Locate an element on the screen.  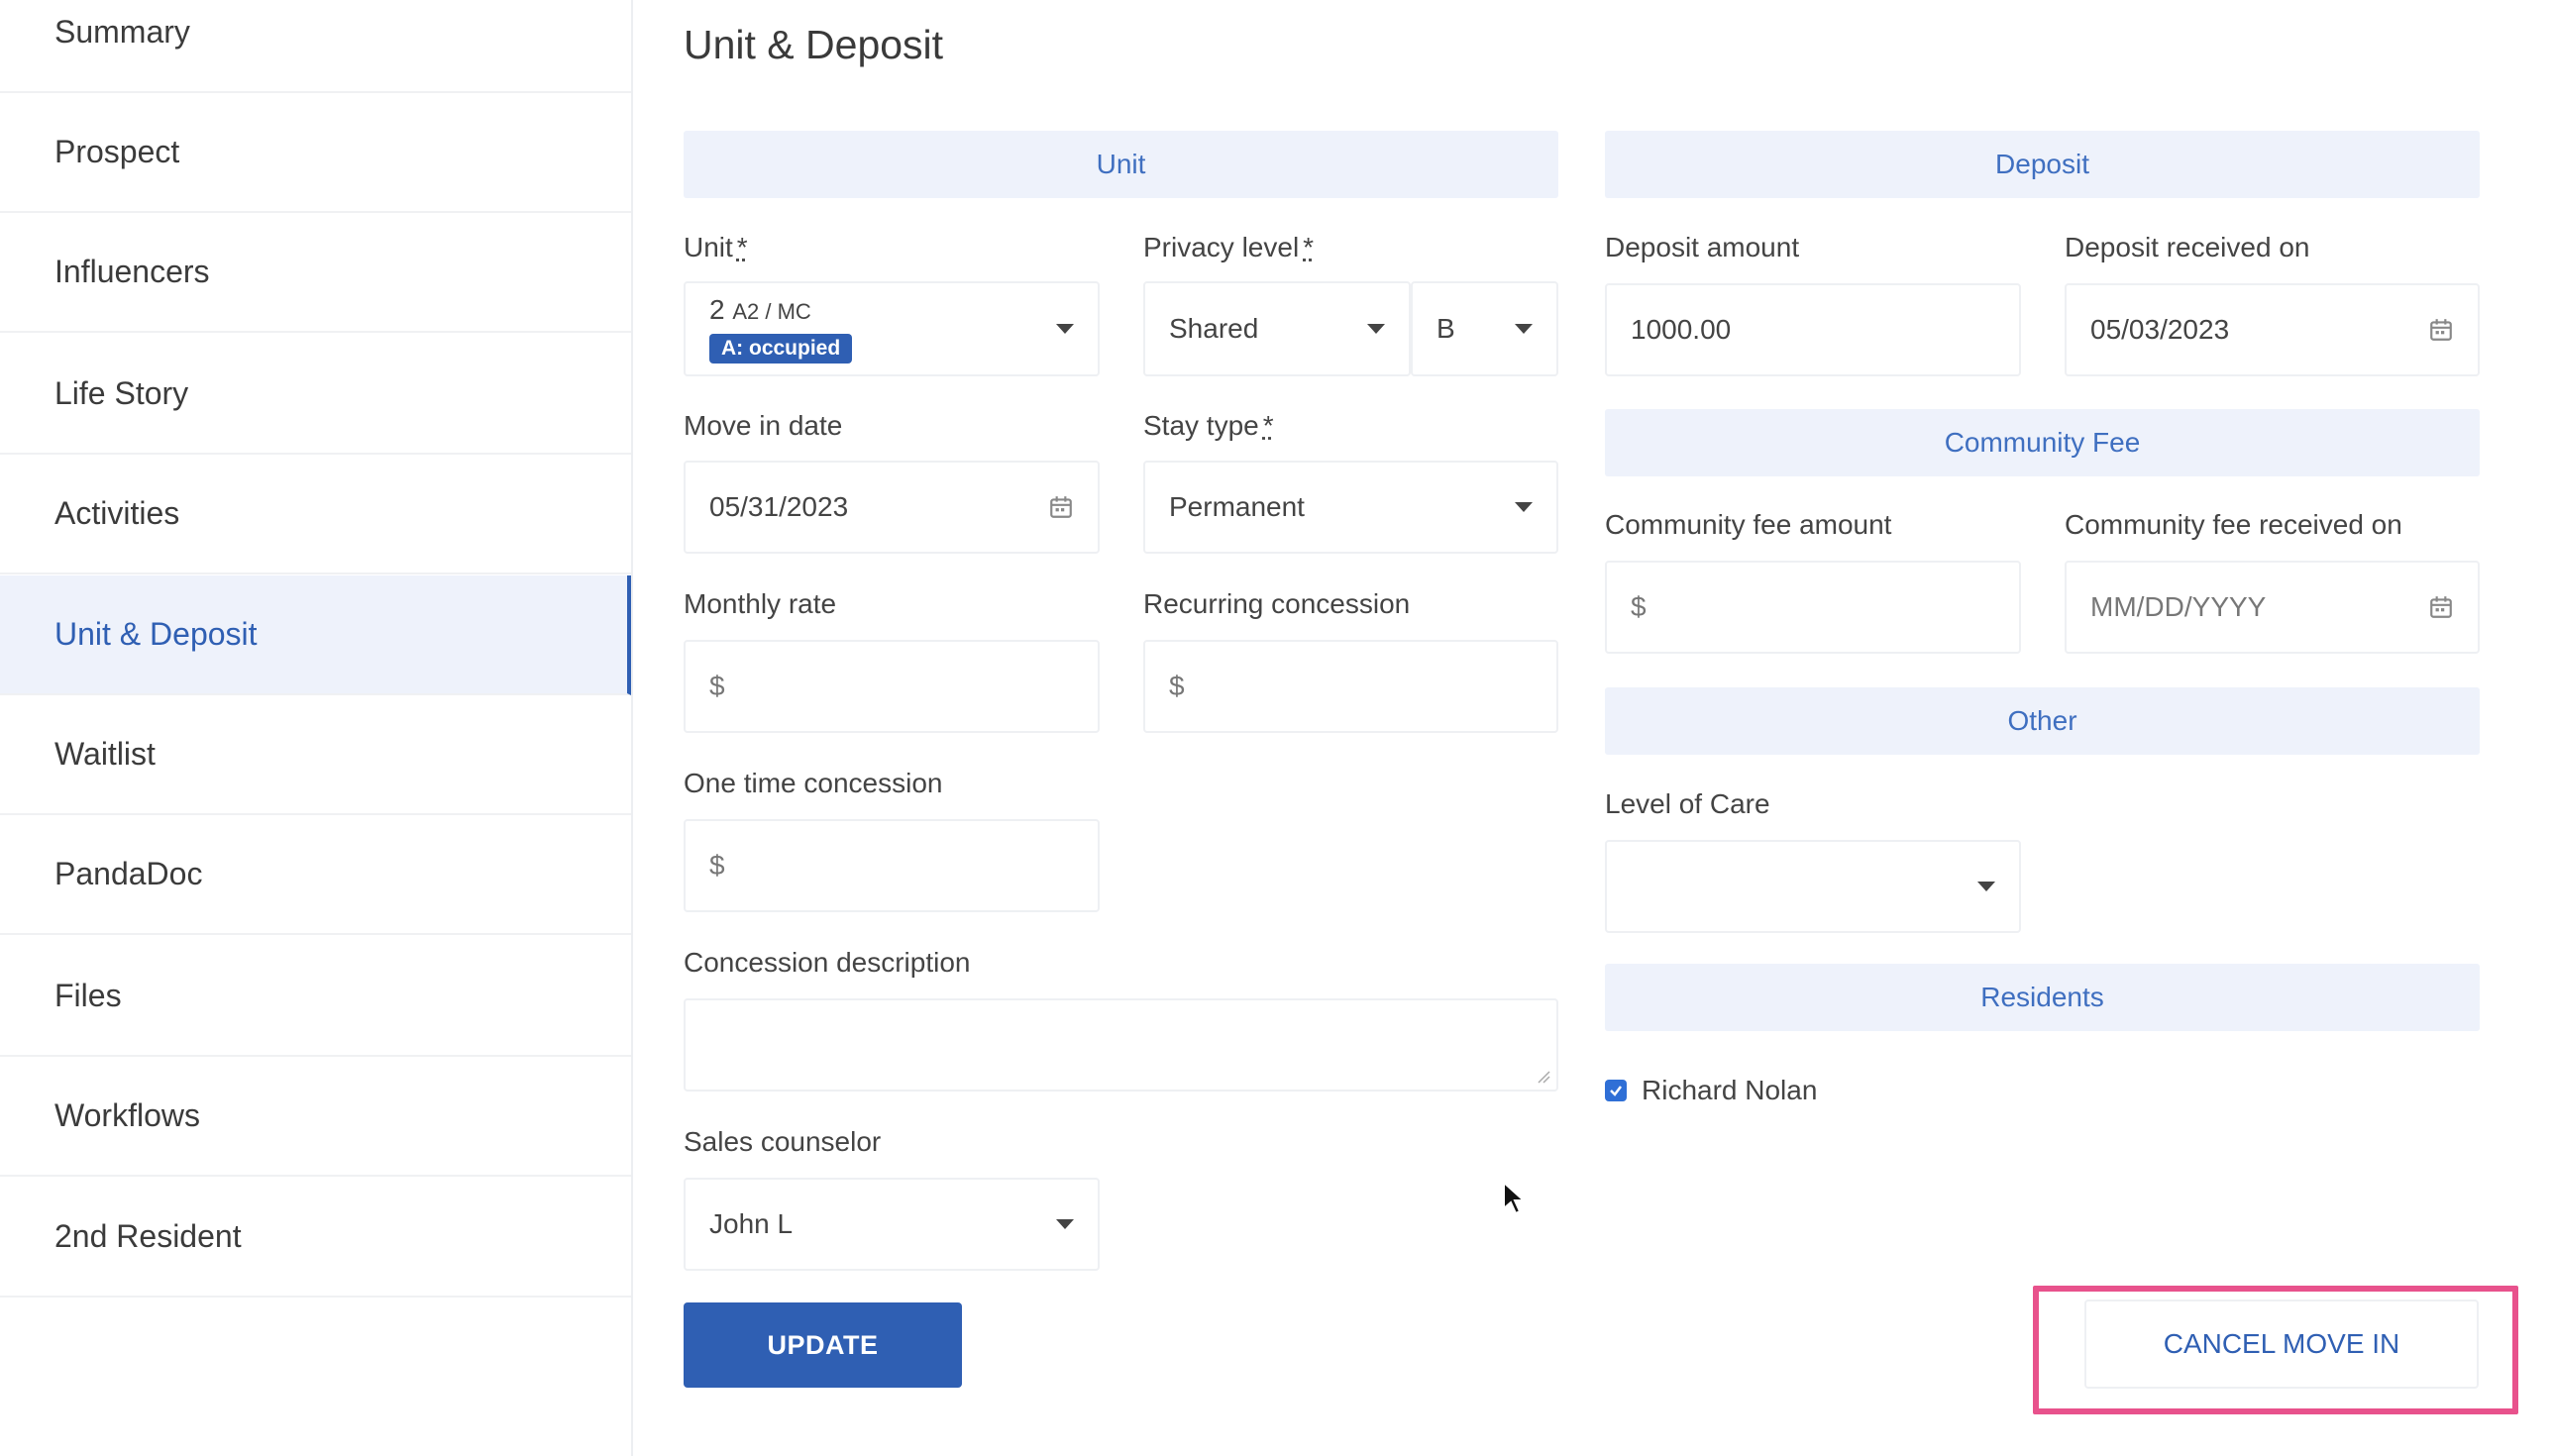
checkmark-icon is located at coordinates (1616, 1091).